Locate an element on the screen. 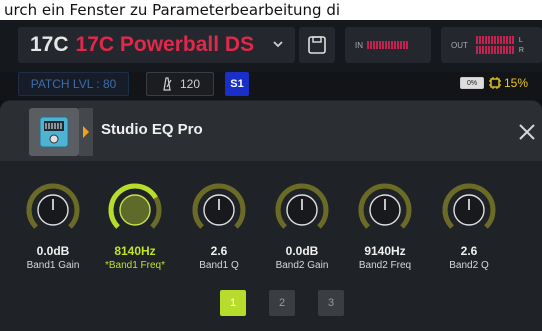 This screenshot has height=331, width=542. knob-2: 8140Hz *Band1 Freq* is located at coordinates (135, 225).